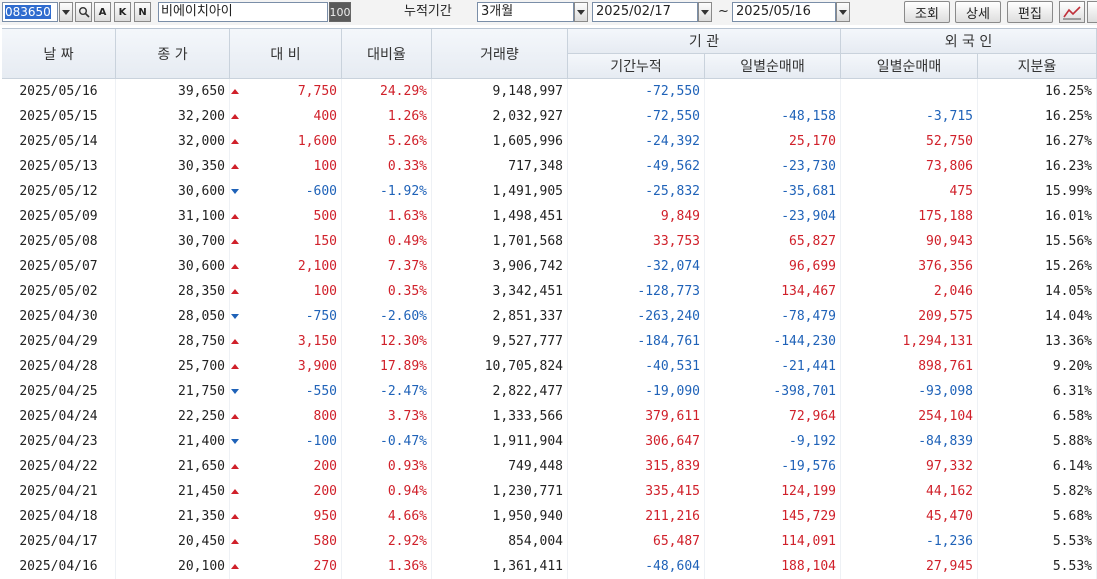 This screenshot has height=579, width=1097. Describe the element at coordinates (909, 341) in the screenshot. I see `foreign-net-cell: 1,294,131` at that location.